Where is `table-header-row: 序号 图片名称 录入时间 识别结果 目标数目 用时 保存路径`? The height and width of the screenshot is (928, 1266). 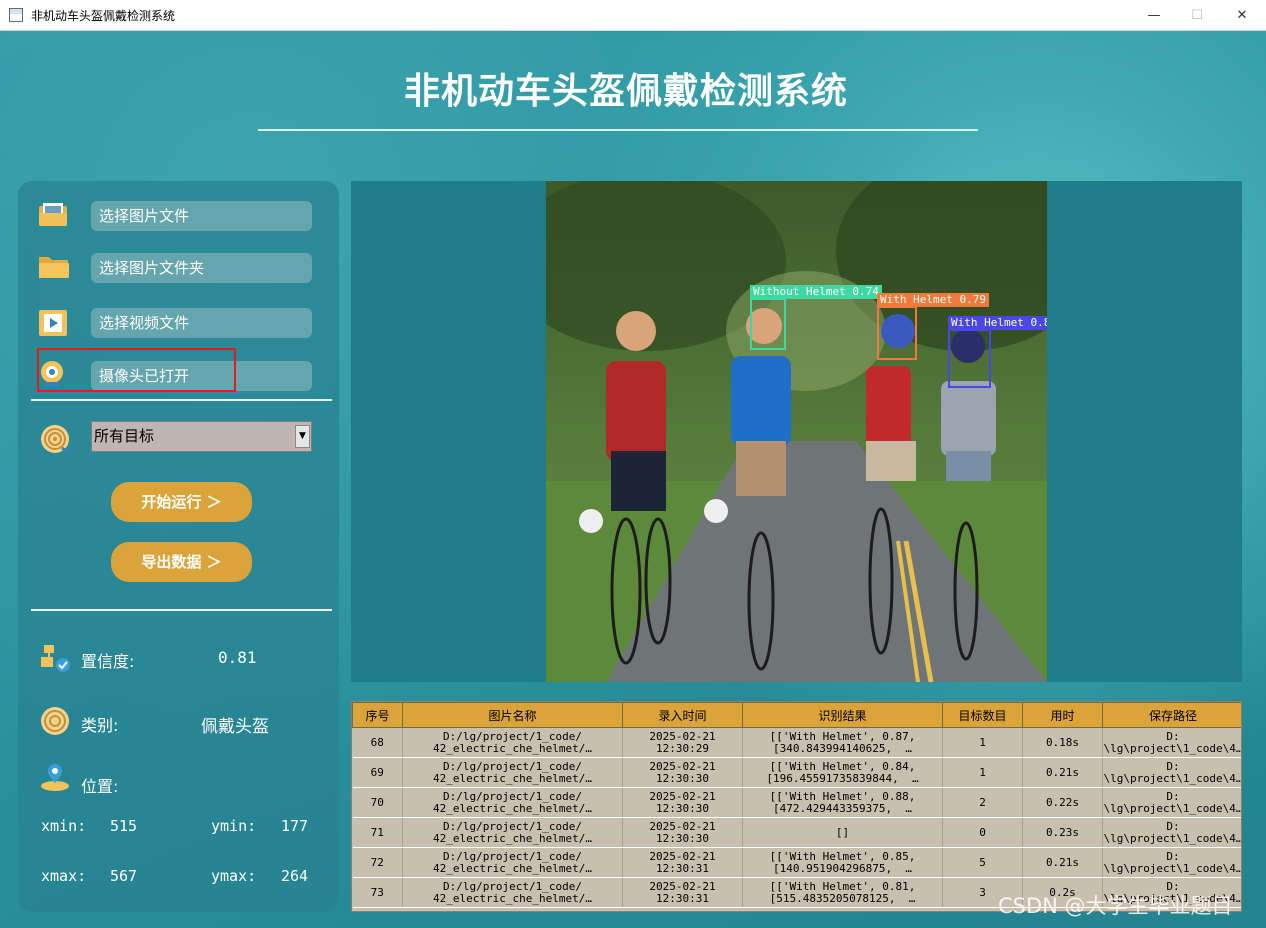 table-header-row: 序号 图片名称 录入时间 识别结果 目标数目 用时 保存路径 is located at coordinates (796, 715).